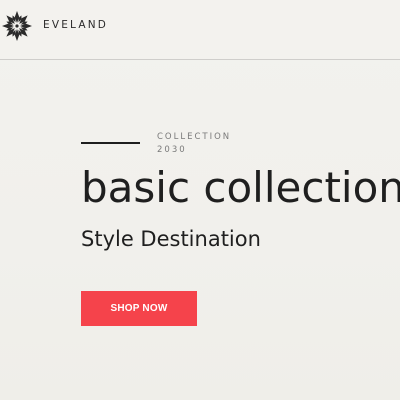 This screenshot has height=400, width=400. What do you see at coordinates (240, 187) in the screenshot?
I see `hero-title: basic collection` at bounding box center [240, 187].